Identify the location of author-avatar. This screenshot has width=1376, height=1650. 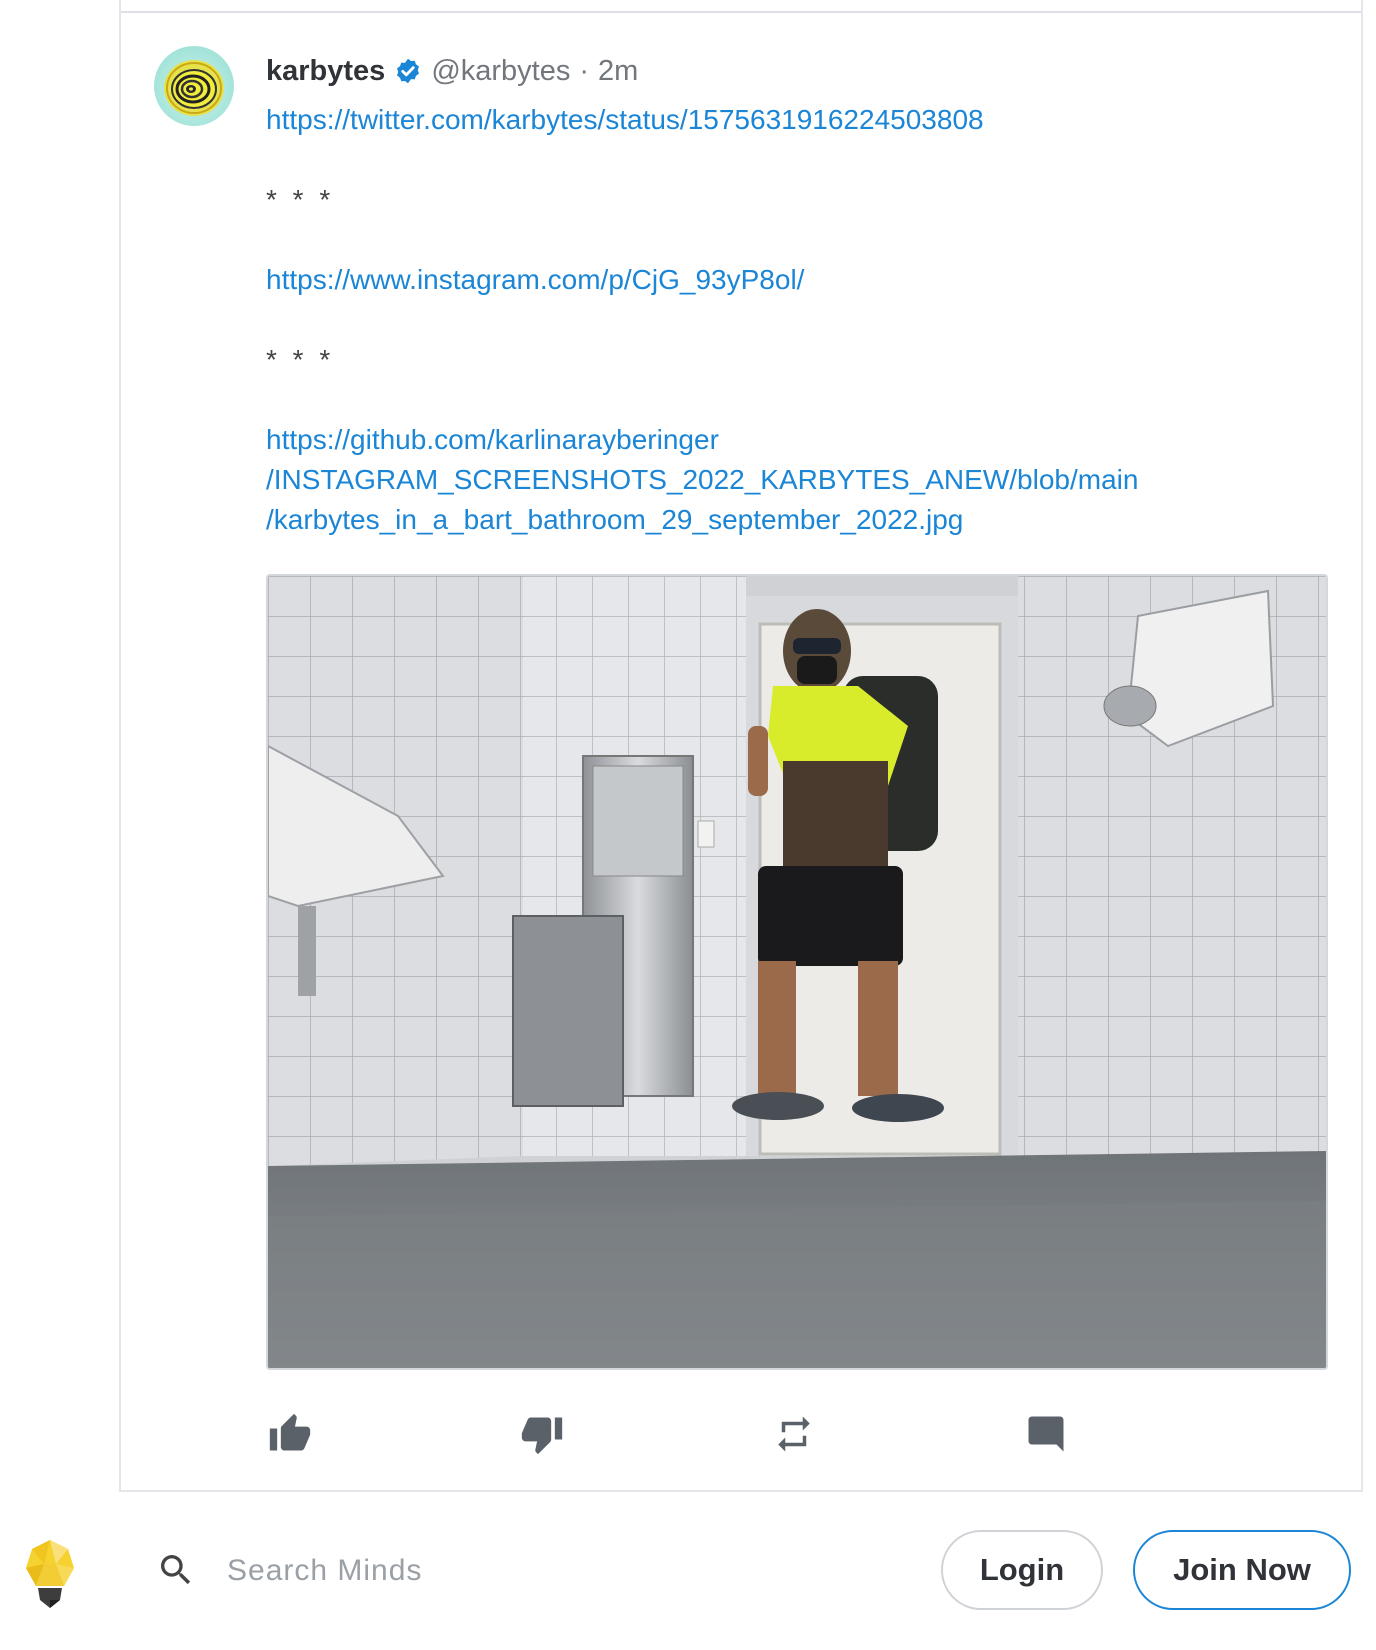
(194, 86).